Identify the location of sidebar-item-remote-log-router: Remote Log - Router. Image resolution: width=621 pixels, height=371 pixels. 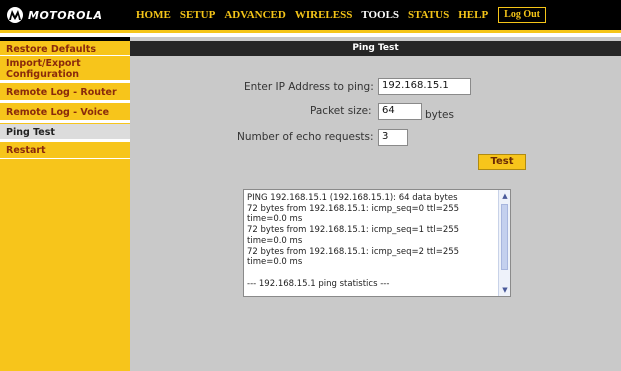
(65, 92).